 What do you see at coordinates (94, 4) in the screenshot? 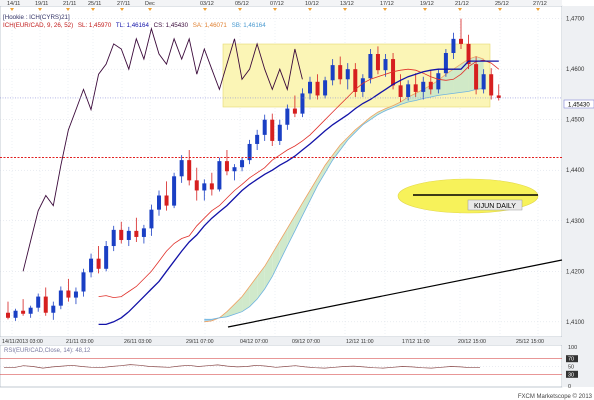
I see `top-date-label: 25/11` at bounding box center [94, 4].